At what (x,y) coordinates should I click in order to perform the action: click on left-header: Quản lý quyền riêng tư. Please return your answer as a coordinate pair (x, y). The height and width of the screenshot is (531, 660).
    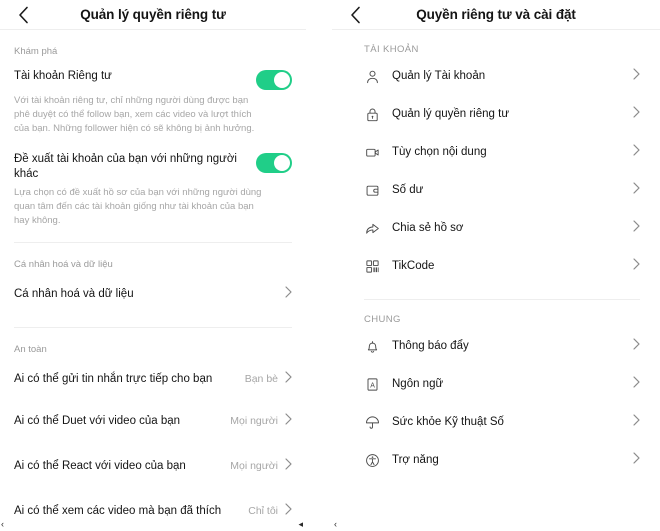
    Looking at the image, I should click on (153, 15).